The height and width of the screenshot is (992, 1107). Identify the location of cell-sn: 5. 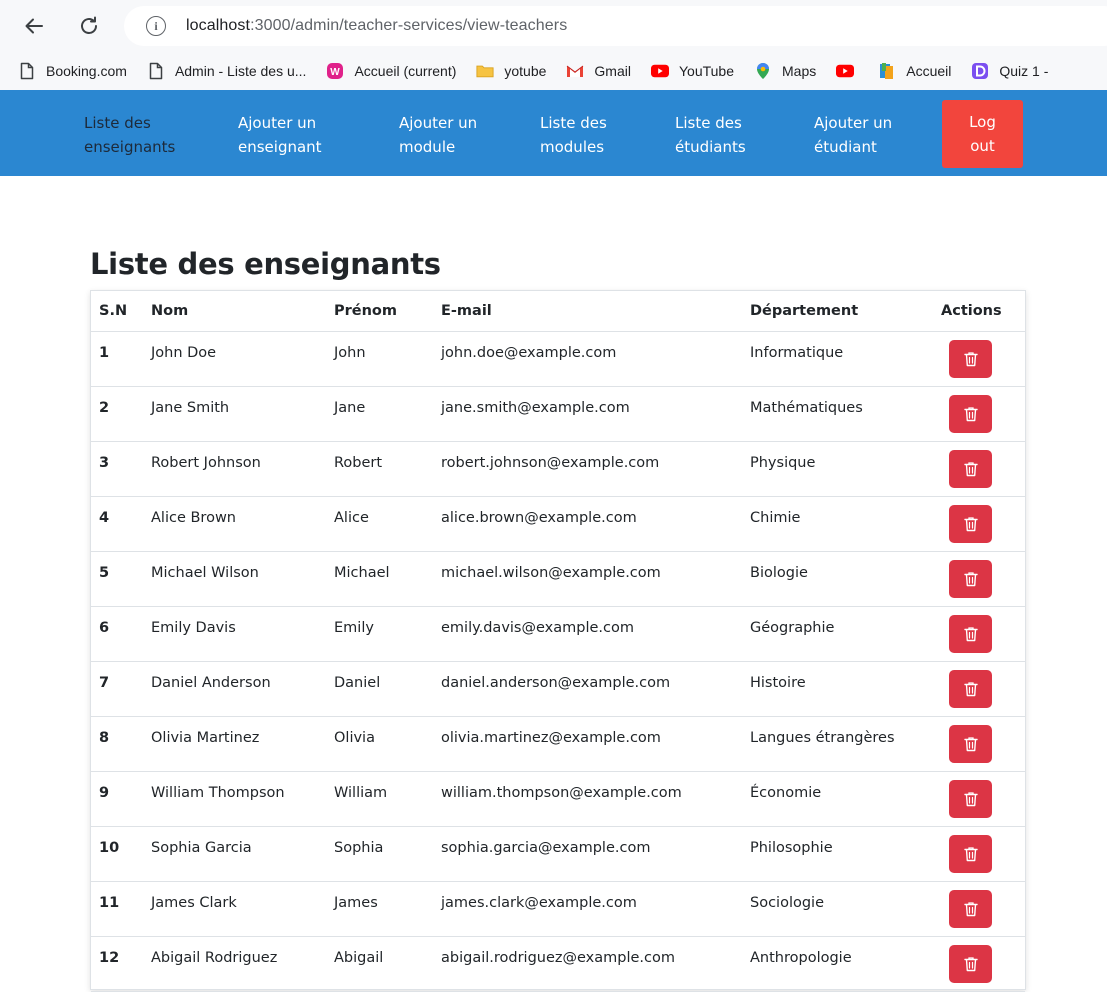
(104, 573).